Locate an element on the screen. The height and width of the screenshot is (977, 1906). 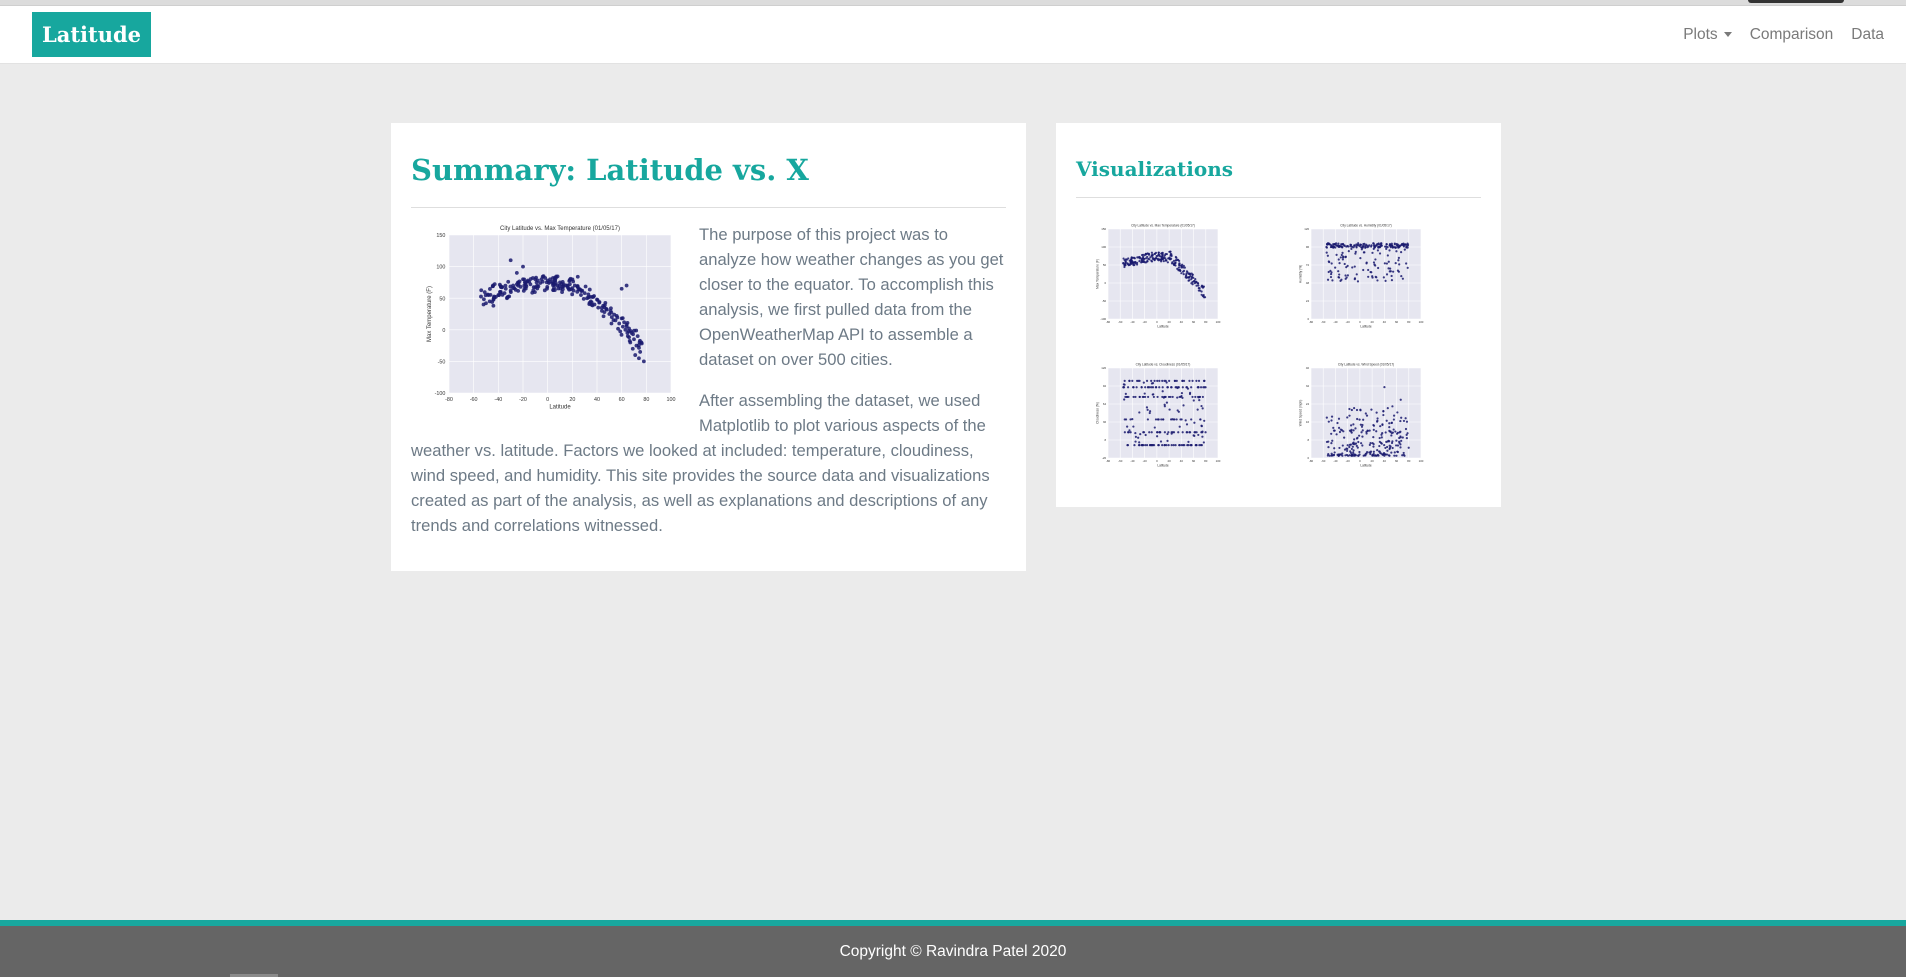
nav-data-link: Data is located at coordinates (1867, 35).